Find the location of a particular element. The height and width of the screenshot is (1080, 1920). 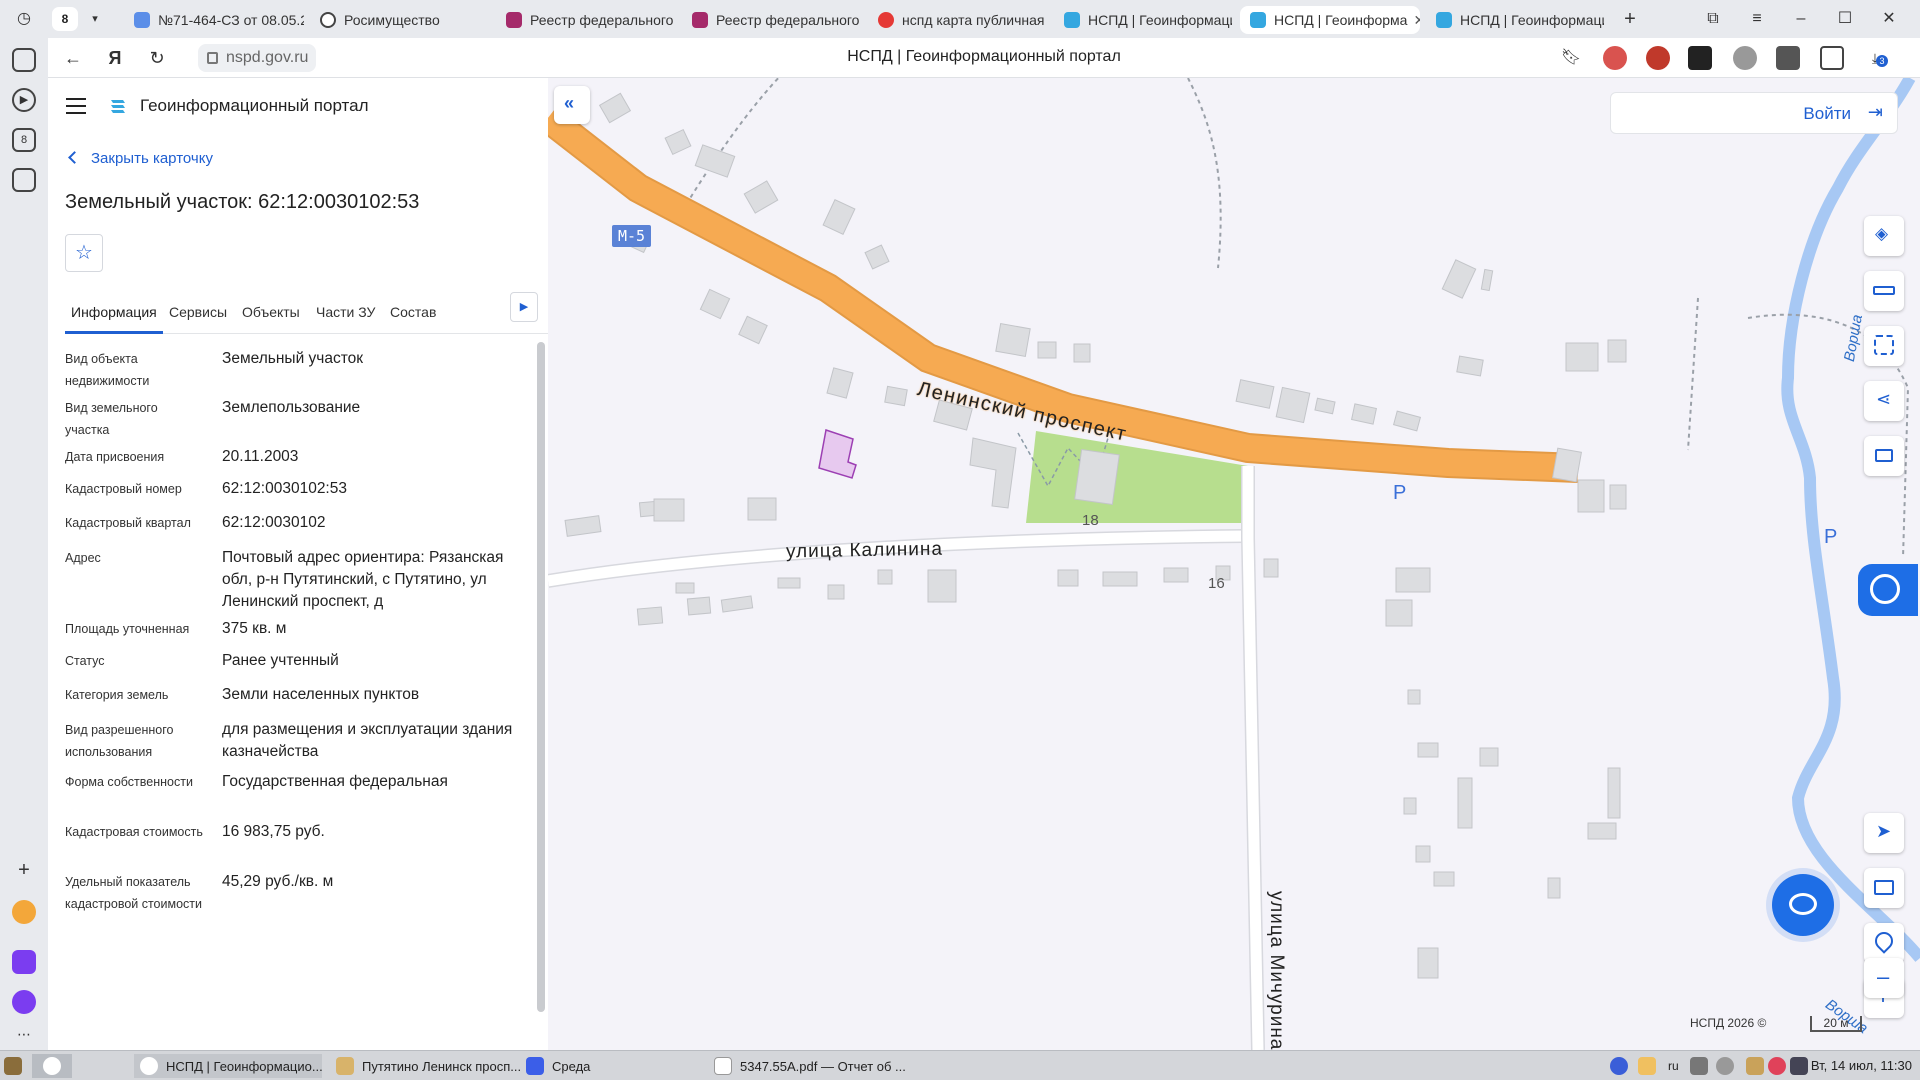

measure-button is located at coordinates (1884, 291).